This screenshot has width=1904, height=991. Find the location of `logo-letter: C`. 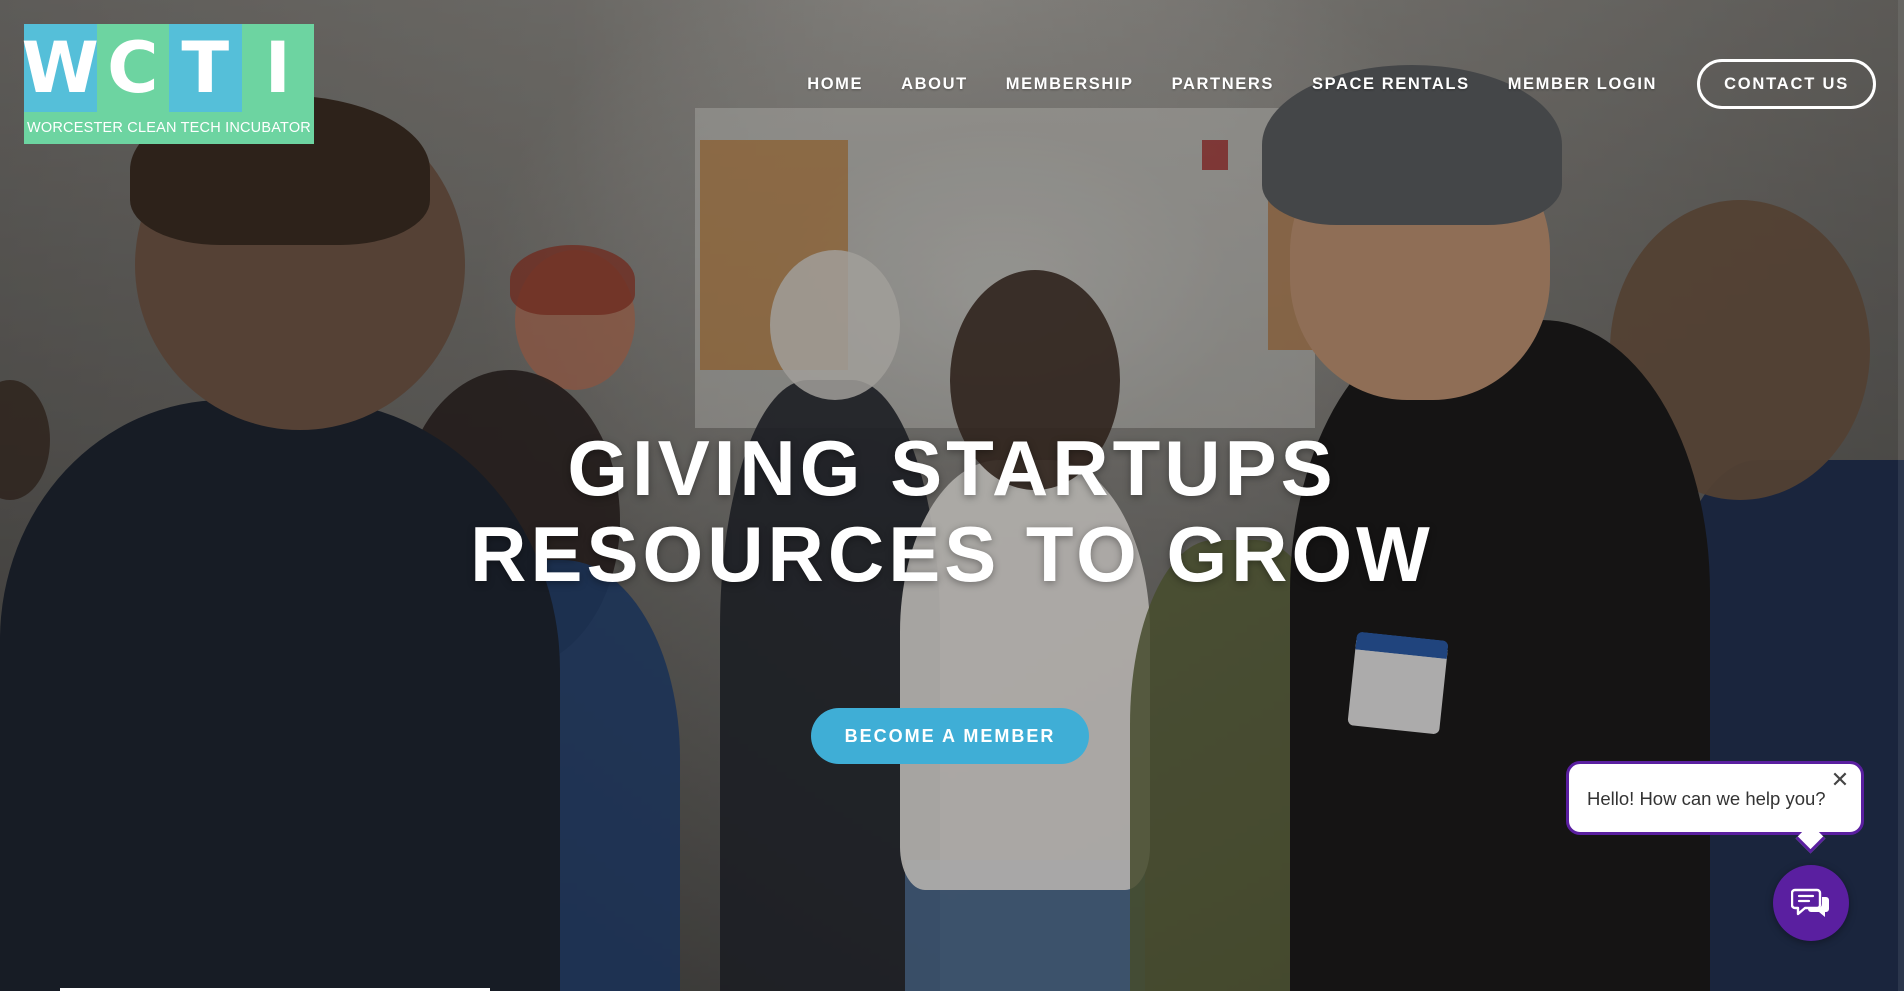

logo-letter: C is located at coordinates (132, 68).